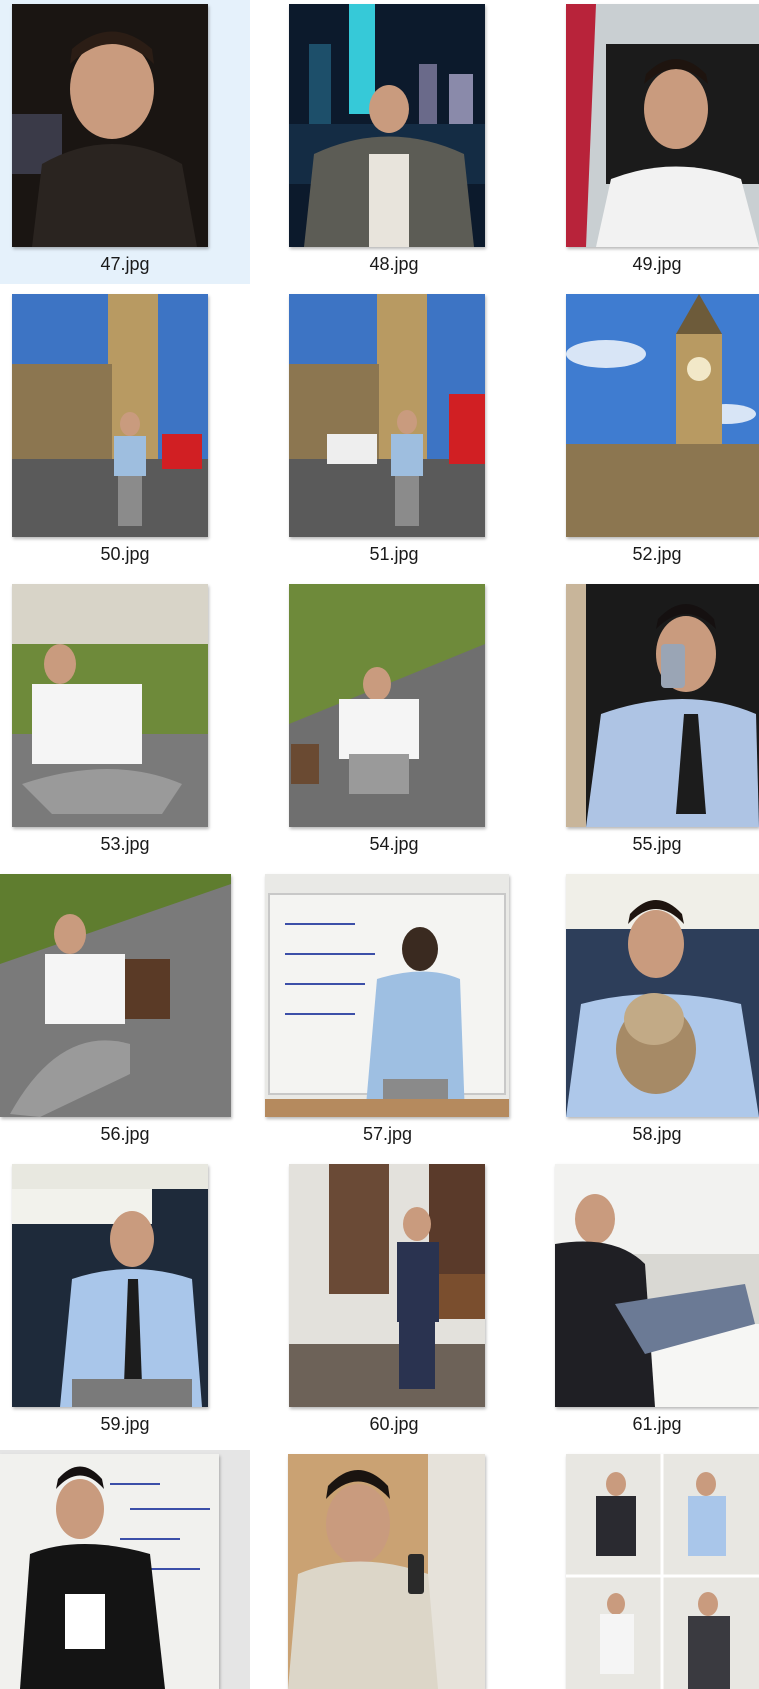 The height and width of the screenshot is (1689, 759). I want to click on file-name-label: 56.jpg, so click(125, 1134).